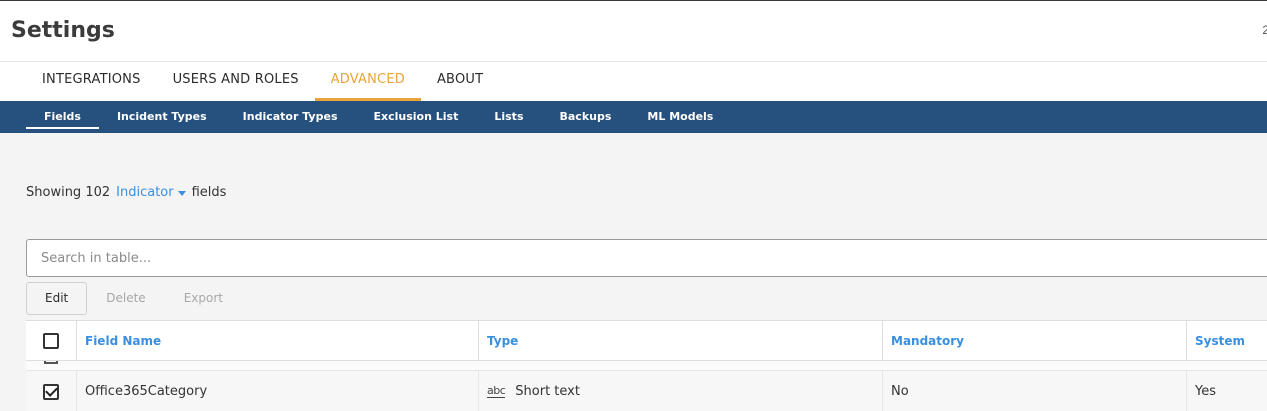 Image resolution: width=1267 pixels, height=411 pixels. What do you see at coordinates (496, 391) in the screenshot?
I see `short-text-icon: abc` at bounding box center [496, 391].